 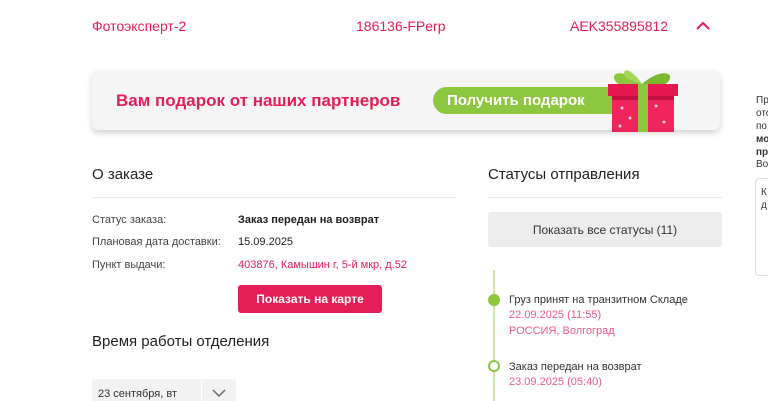 What do you see at coordinates (564, 174) in the screenshot?
I see `shipment-statuses-title: Статусы отправления` at bounding box center [564, 174].